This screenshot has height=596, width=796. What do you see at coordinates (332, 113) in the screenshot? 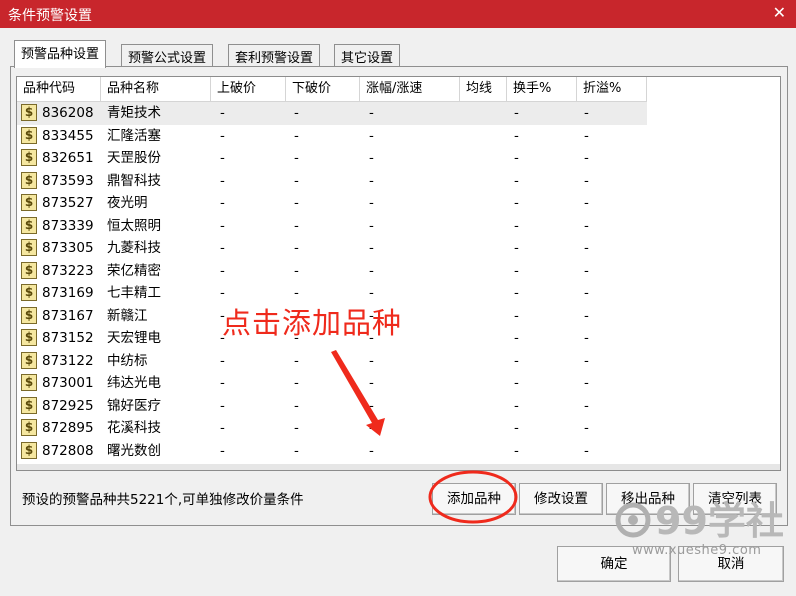
I see `table-row: $836208 青矩技术 - - - - -` at bounding box center [332, 113].